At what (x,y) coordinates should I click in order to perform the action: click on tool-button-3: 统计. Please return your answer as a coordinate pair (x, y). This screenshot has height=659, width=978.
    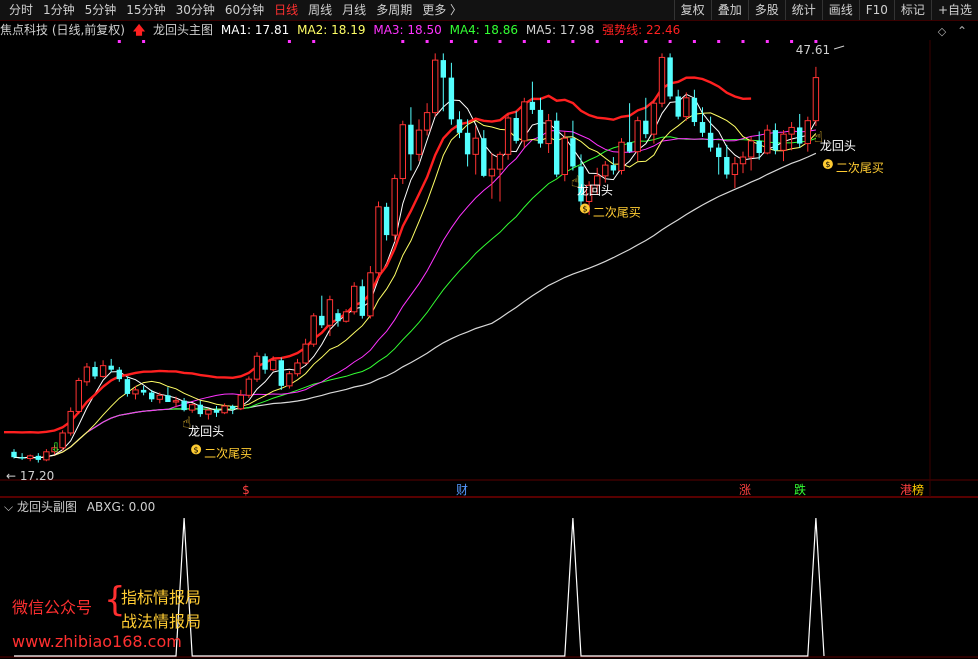
    Looking at the image, I should click on (803, 10).